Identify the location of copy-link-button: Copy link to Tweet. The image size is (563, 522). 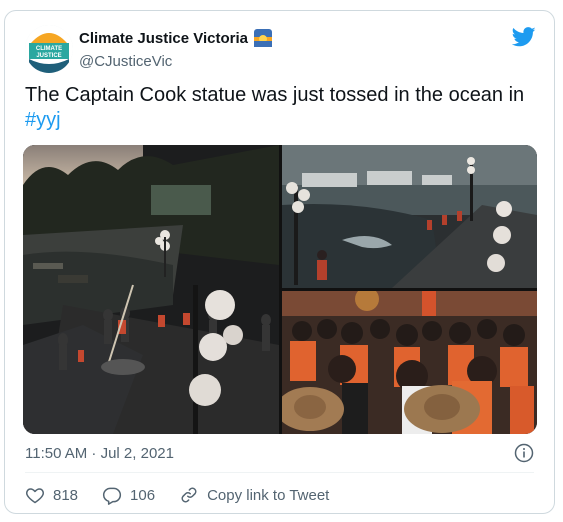
(254, 495).